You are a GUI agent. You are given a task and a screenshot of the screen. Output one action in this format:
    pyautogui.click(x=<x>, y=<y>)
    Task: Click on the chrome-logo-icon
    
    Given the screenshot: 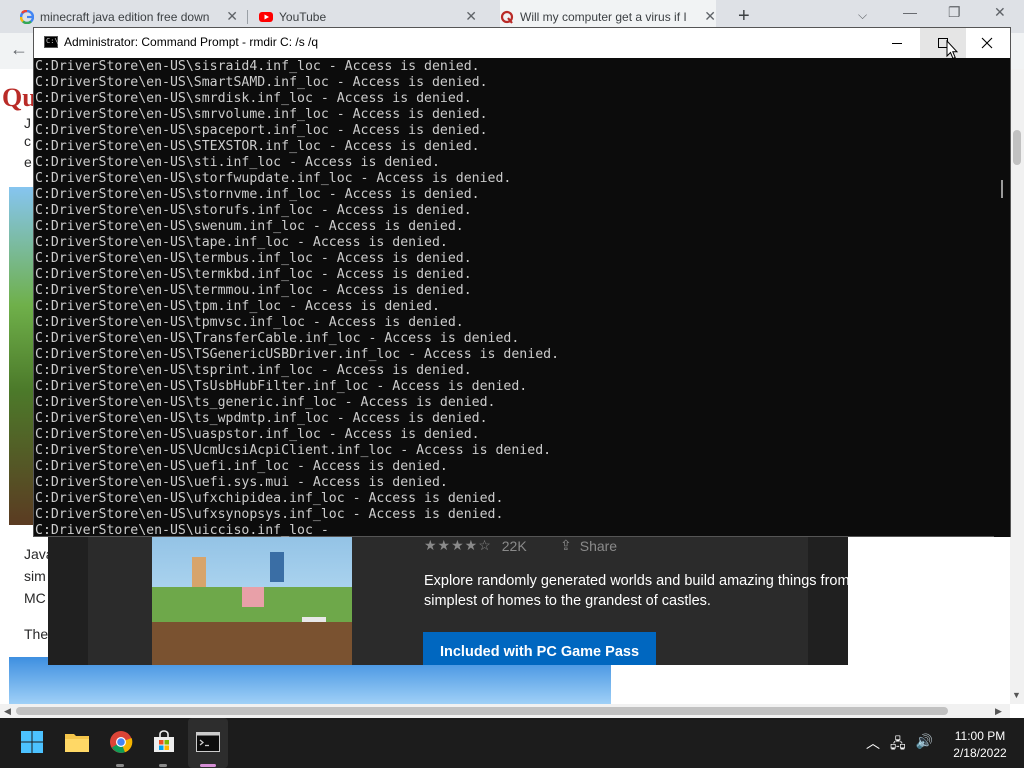 What is the action you would take?
    pyautogui.click(x=121, y=742)
    